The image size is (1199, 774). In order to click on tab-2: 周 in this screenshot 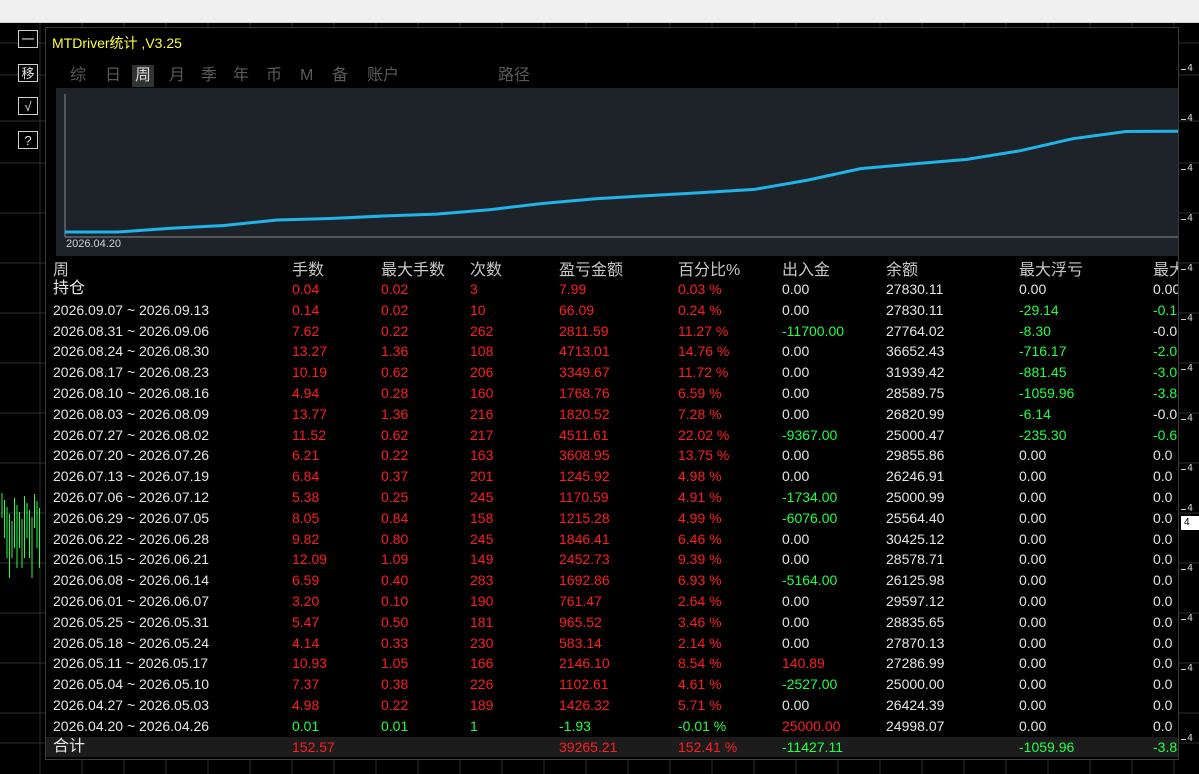, I will do `click(143, 76)`.